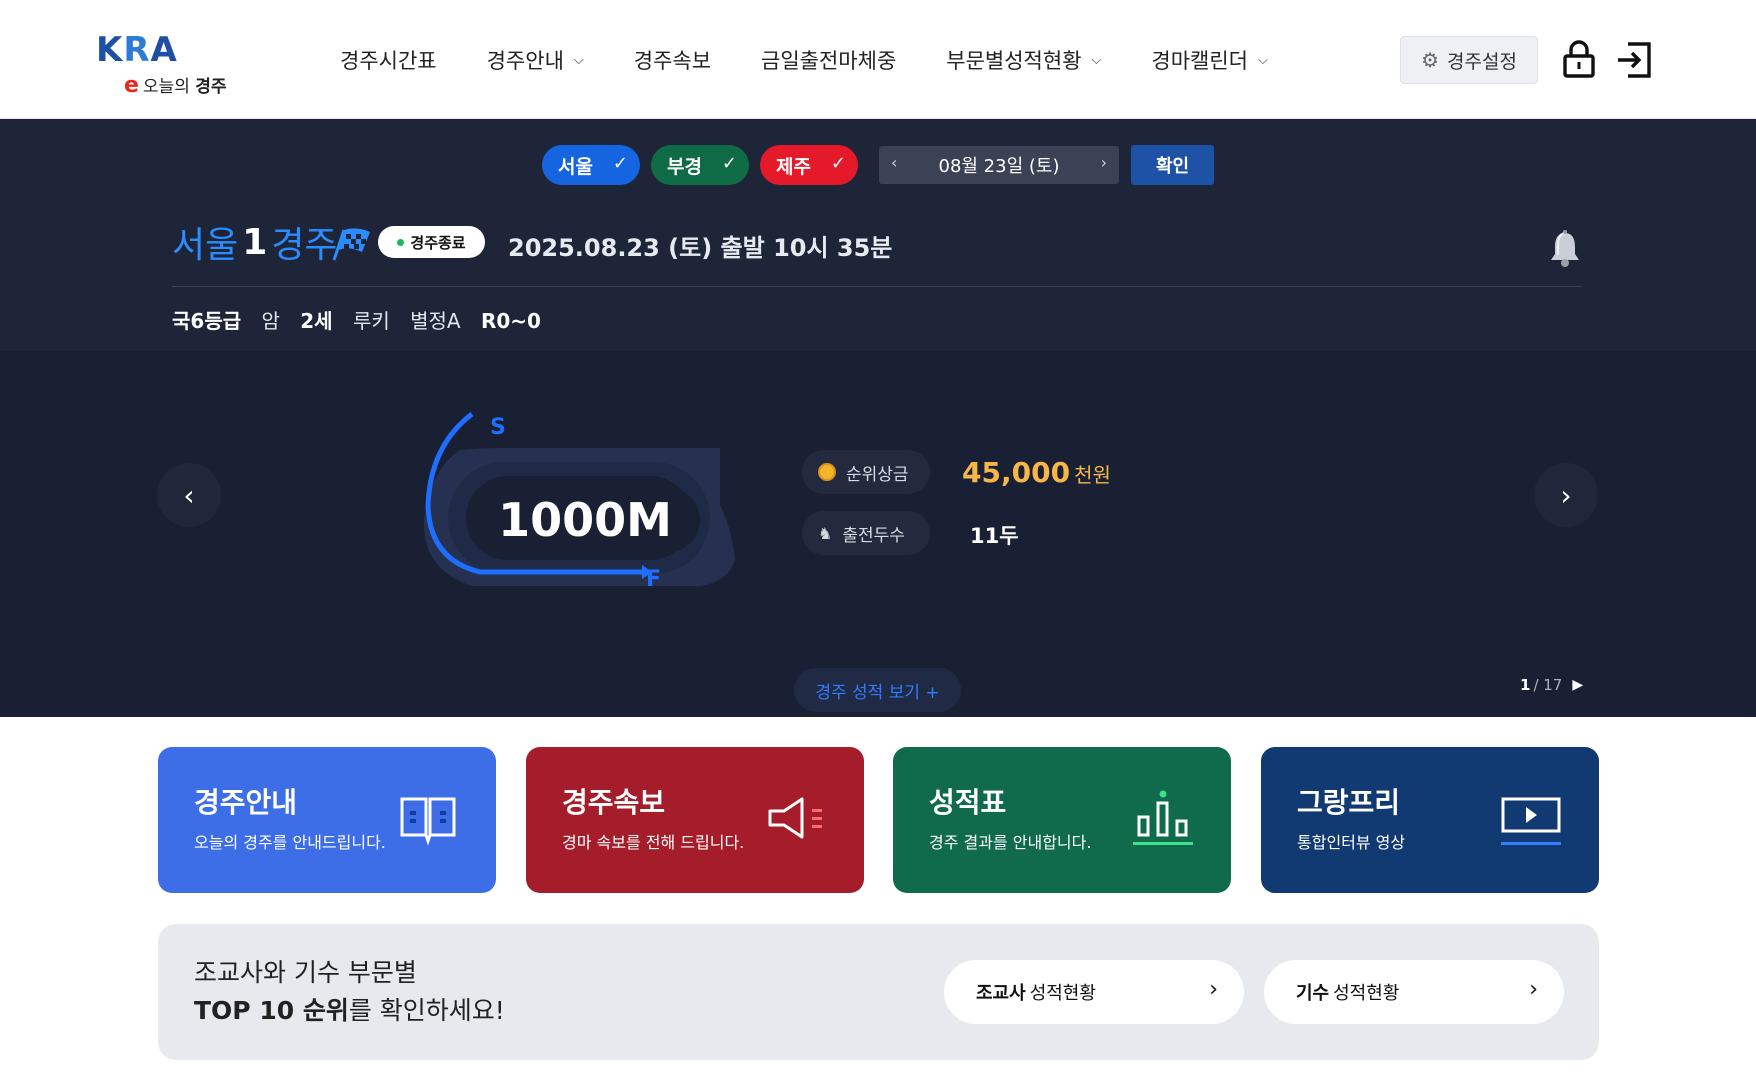 Image resolution: width=1756 pixels, height=1086 pixels. I want to click on jockey-stats-button: 기수 성적현황 ›, so click(1414, 992).